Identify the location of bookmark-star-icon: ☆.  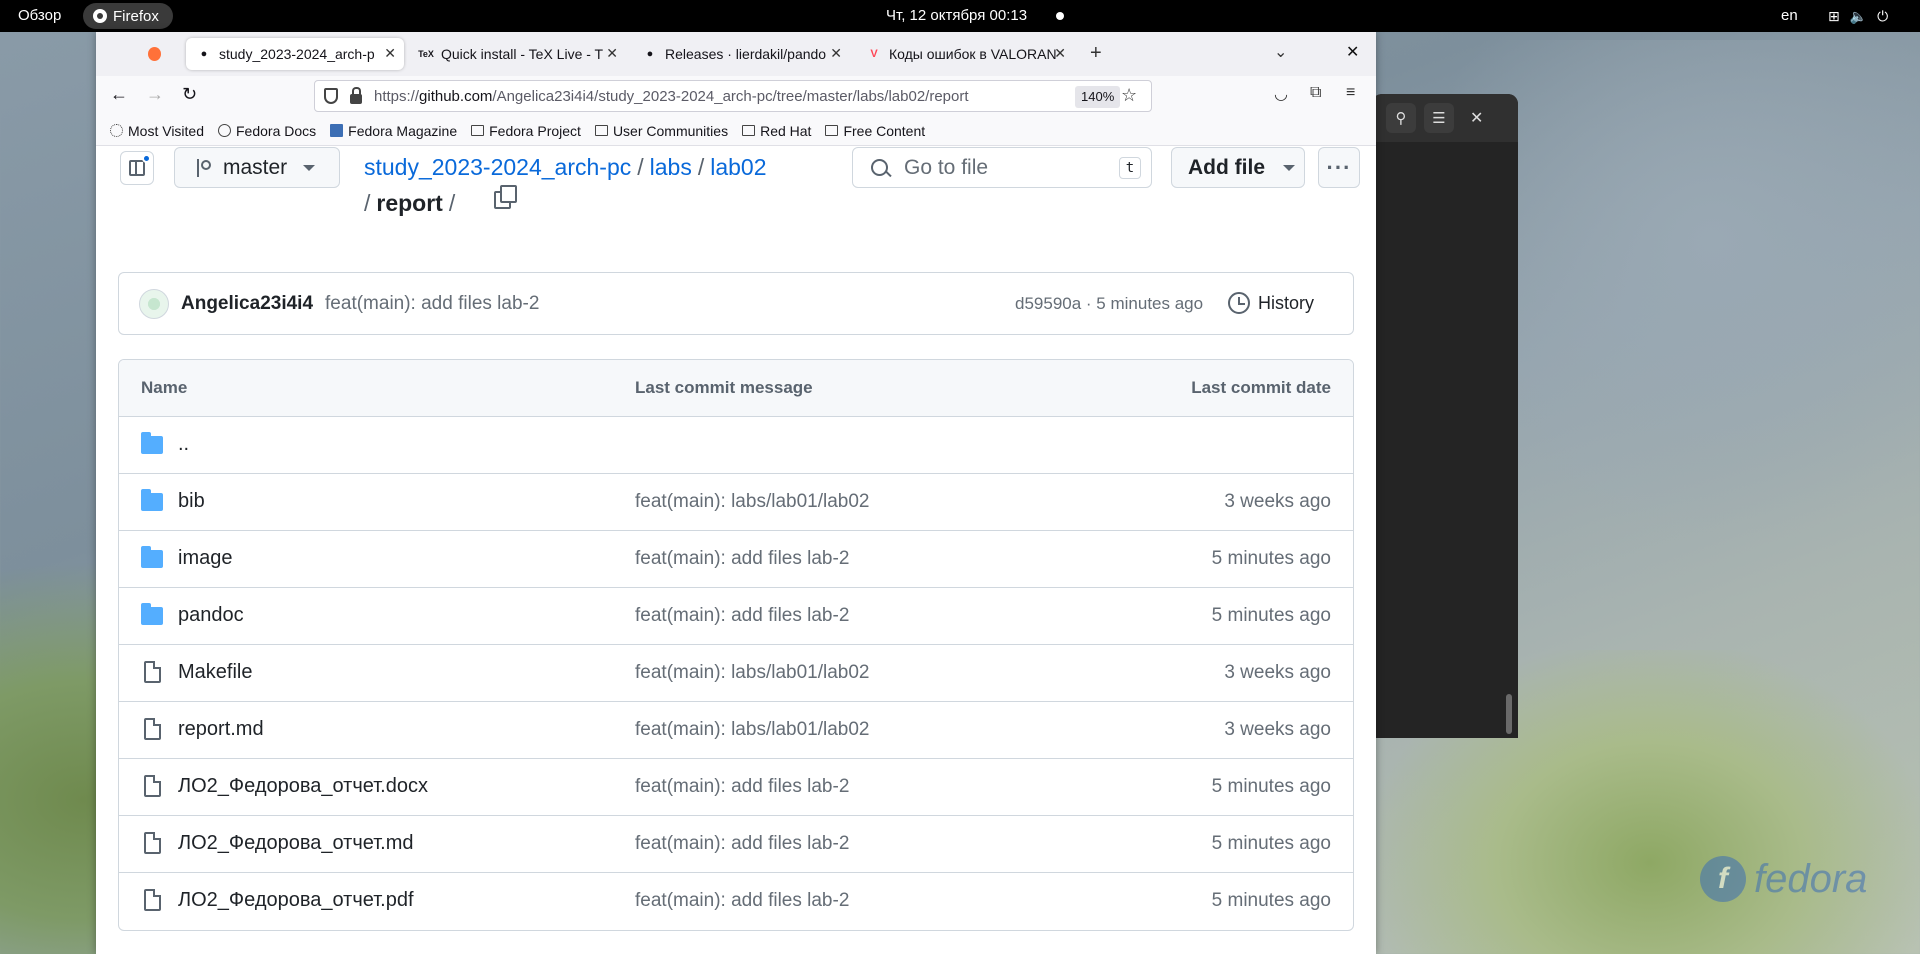
(1129, 95).